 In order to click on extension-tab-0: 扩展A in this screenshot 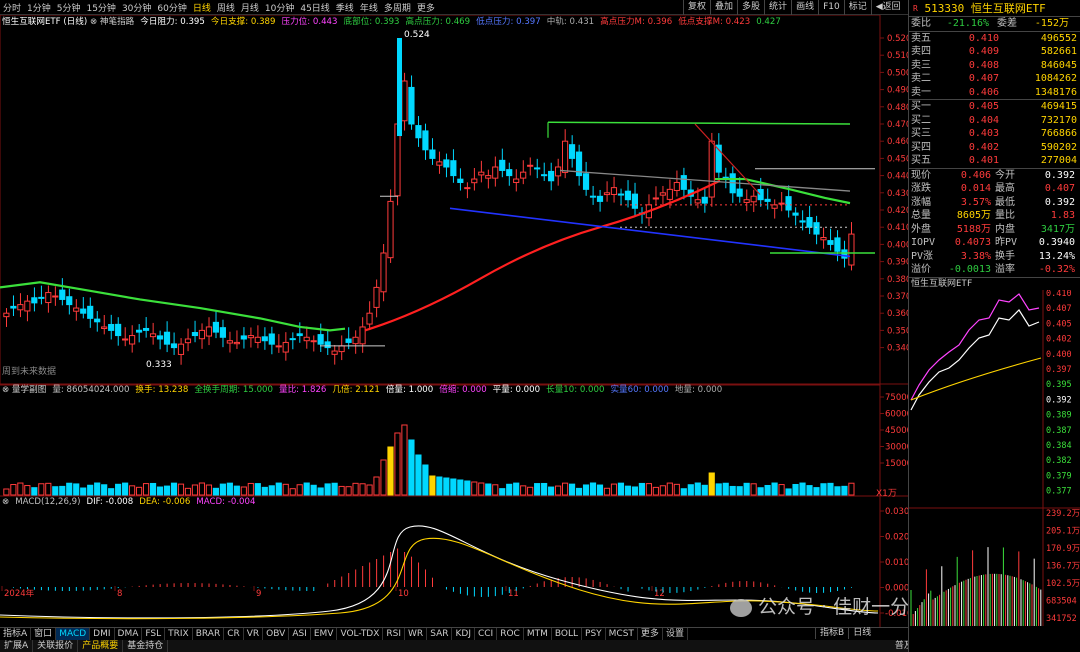, I will do `click(17, 646)`.